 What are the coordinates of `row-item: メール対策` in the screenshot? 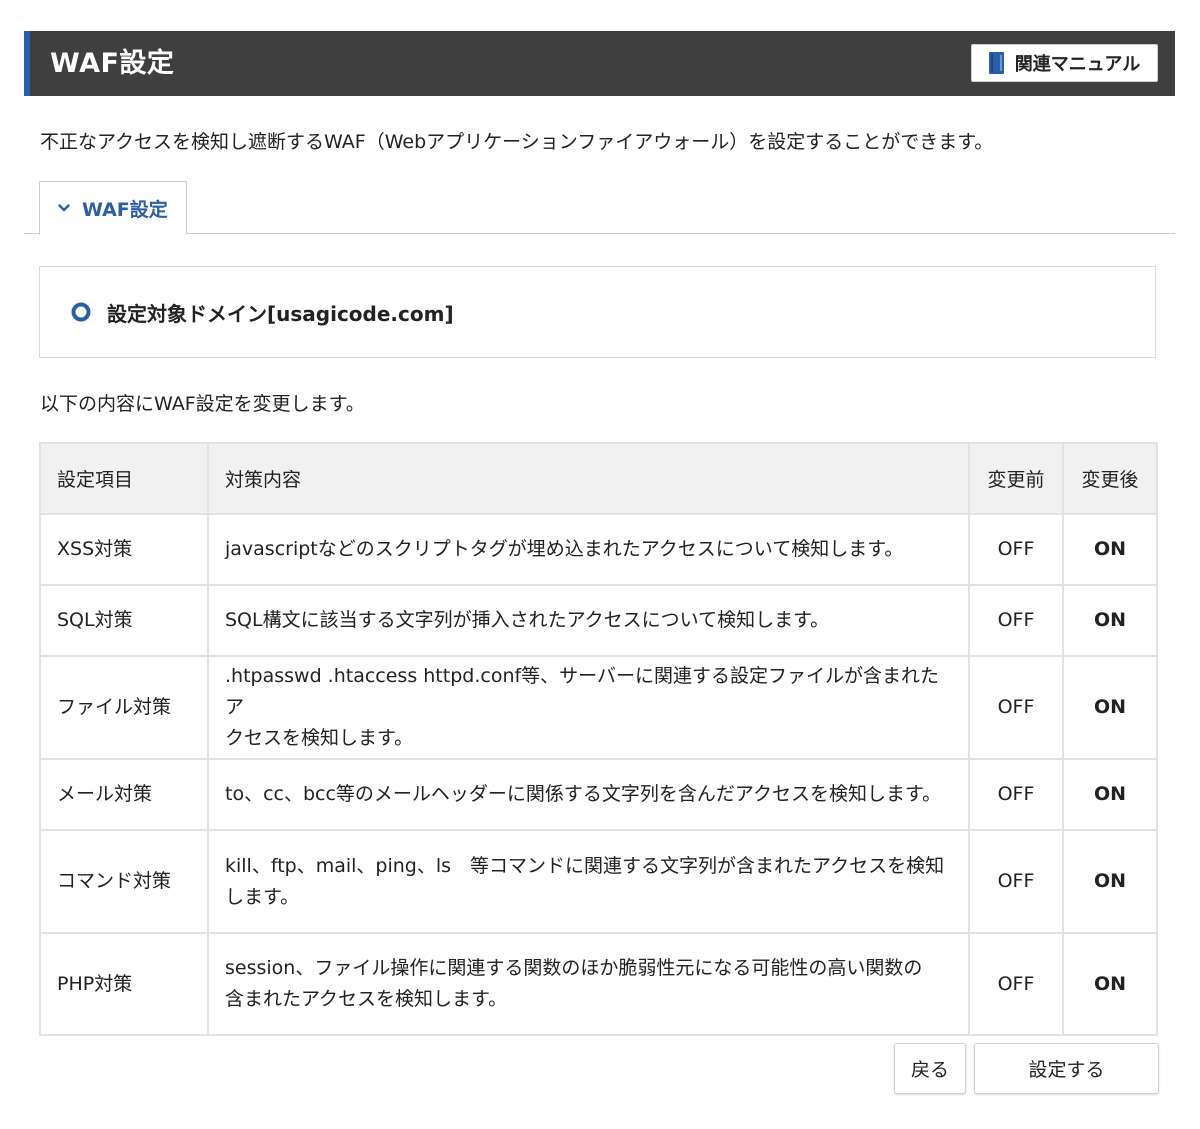 It's located at (124, 794).